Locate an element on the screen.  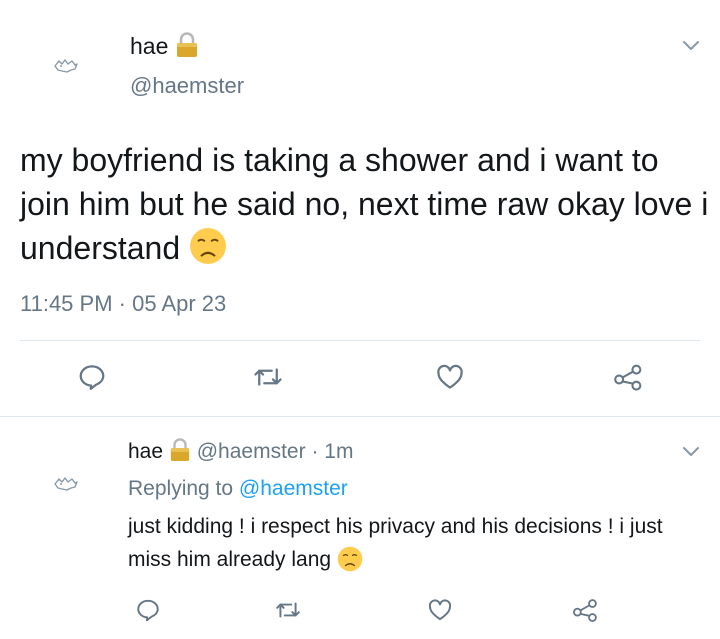
reply-author-line: hae @haemster · 1m is located at coordinates (240, 451).